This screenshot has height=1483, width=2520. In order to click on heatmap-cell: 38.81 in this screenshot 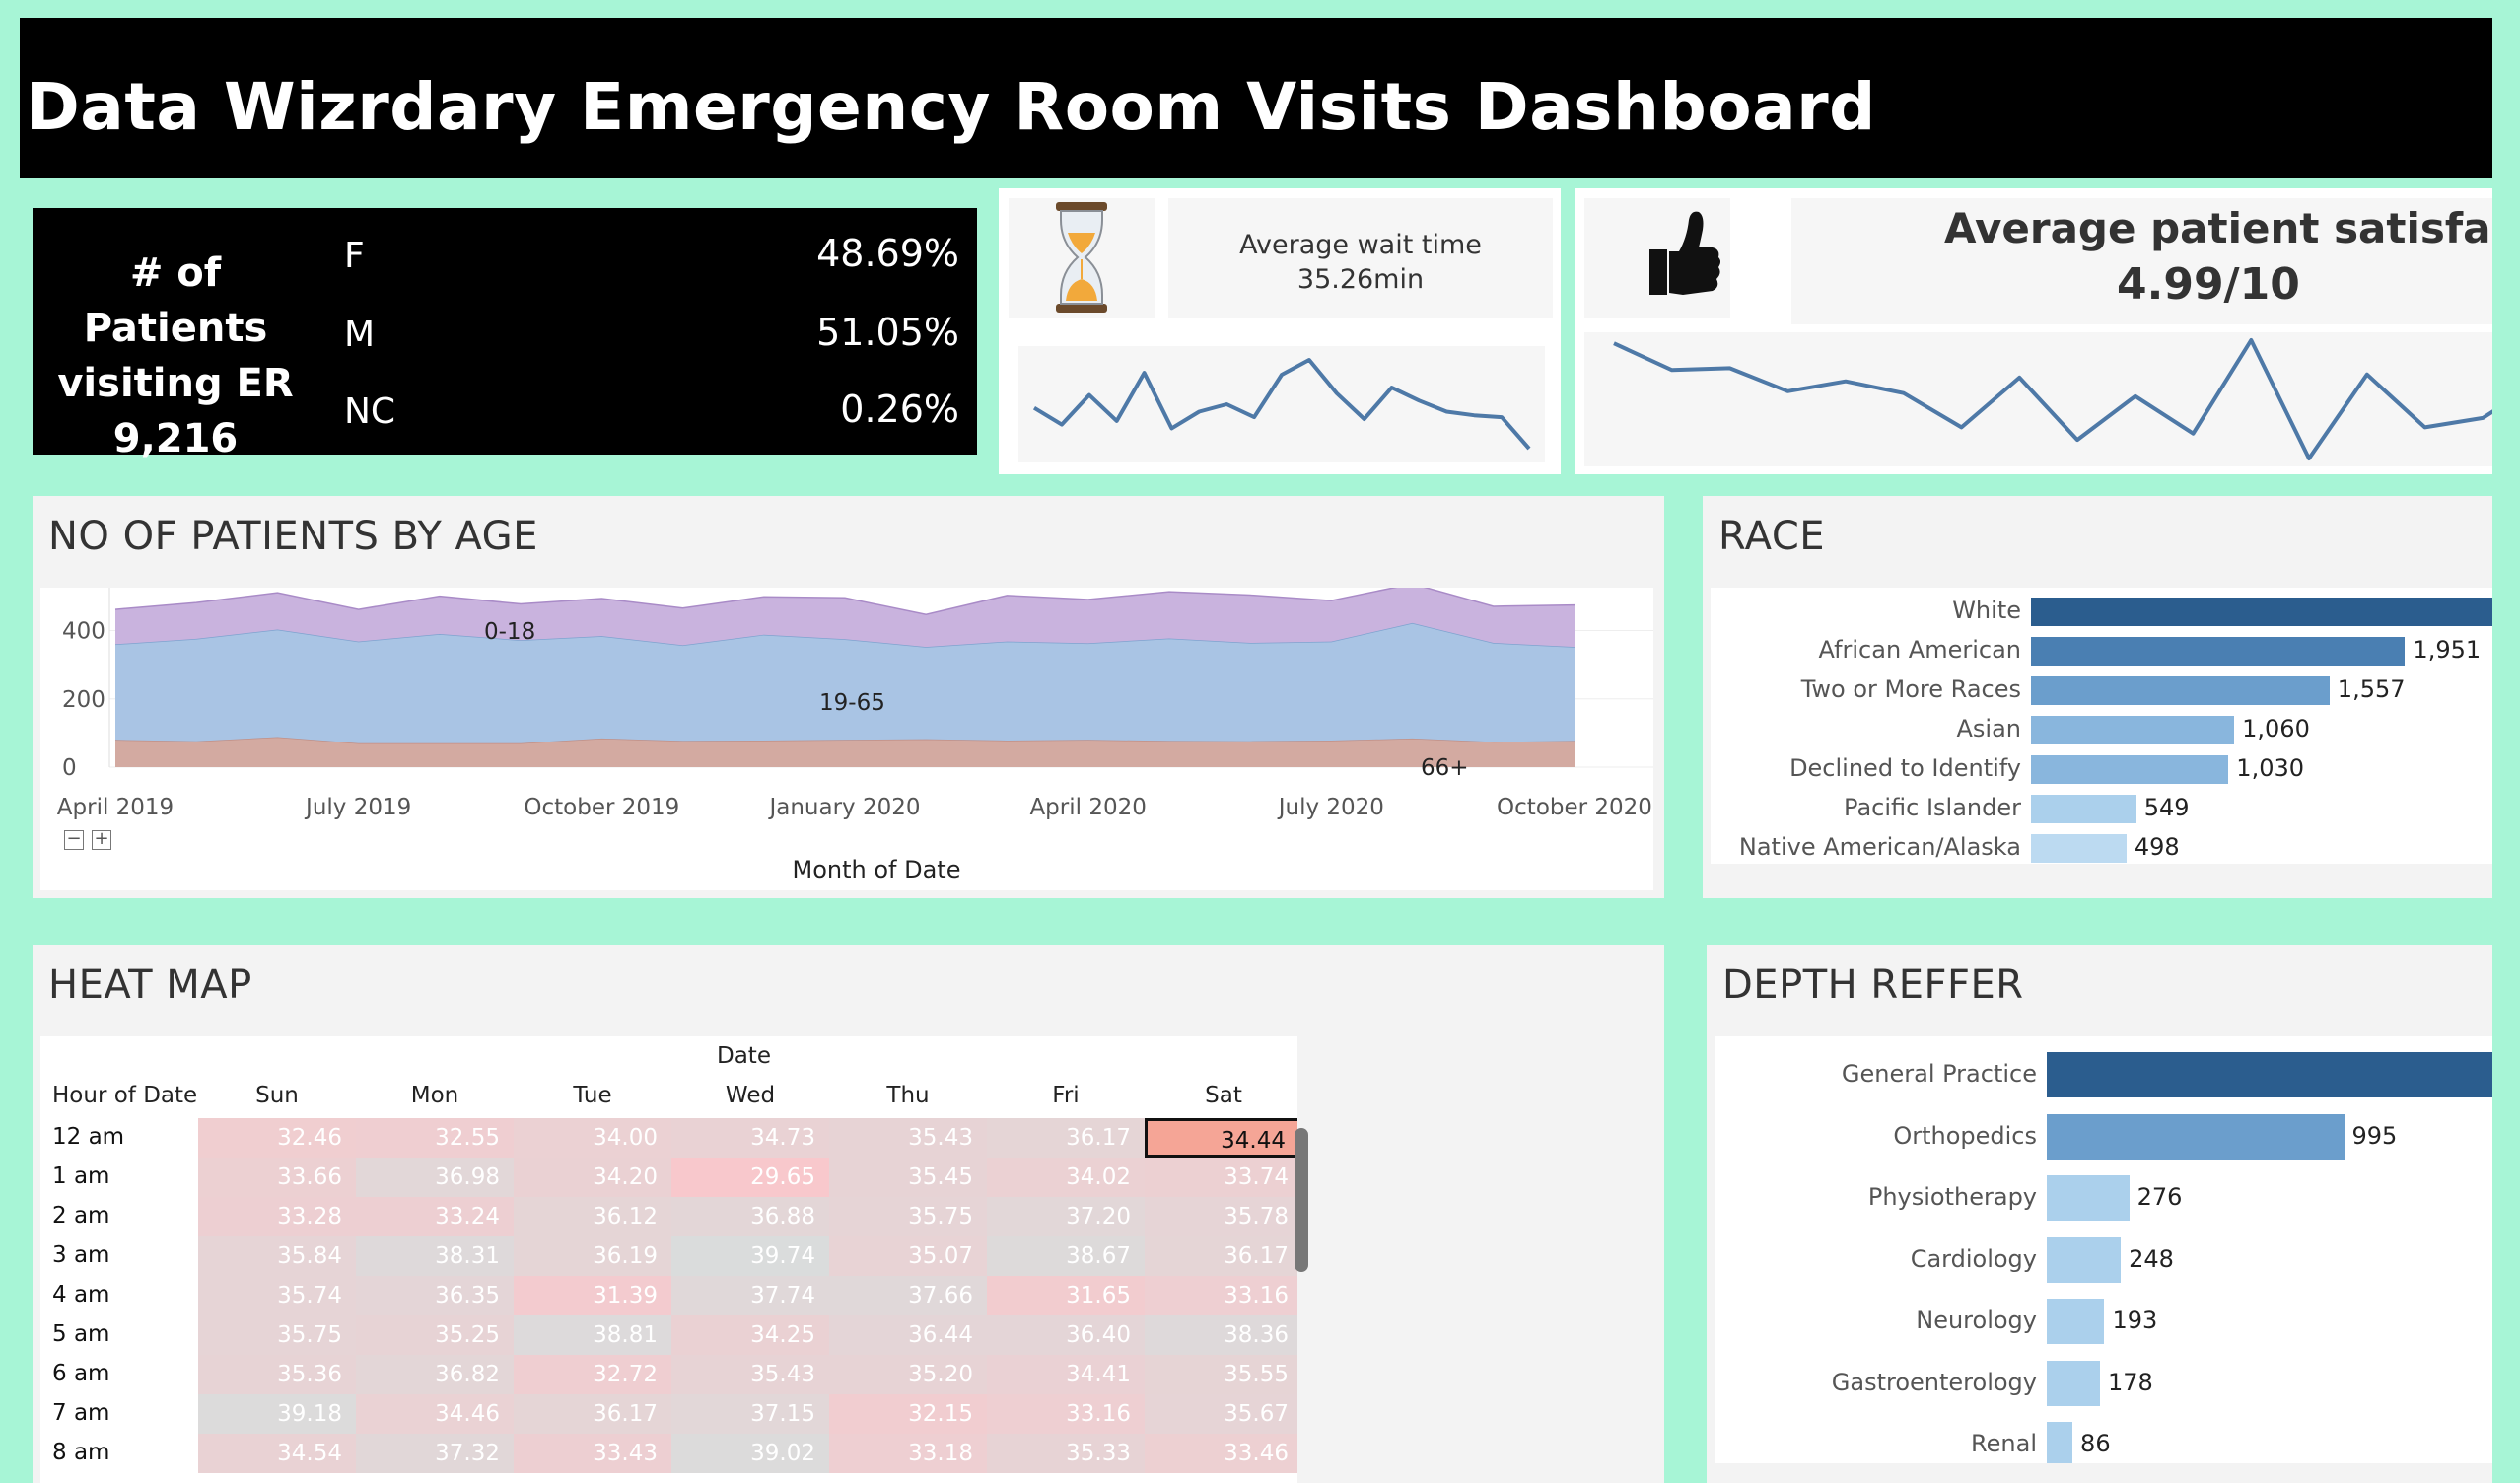, I will do `click(592, 1335)`.